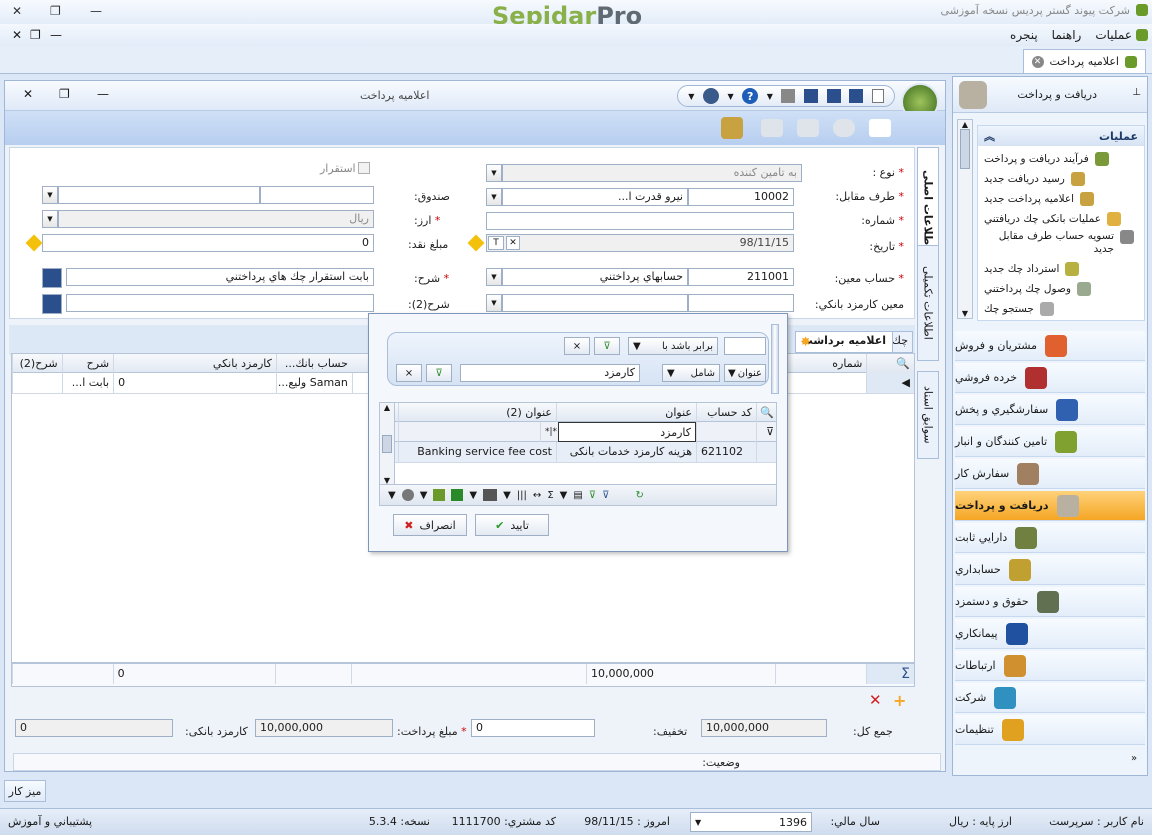  Describe the element at coordinates (1068, 199) in the screenshot. I see `op-new-payment: اعلامیه پرداخت جدید` at that location.